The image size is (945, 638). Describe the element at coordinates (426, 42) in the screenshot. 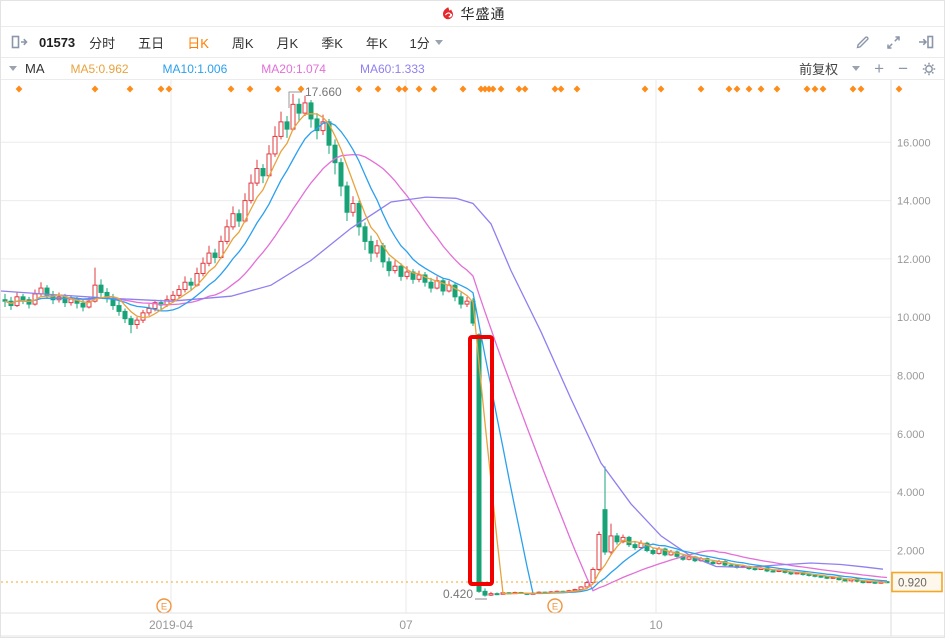

I see `minute-period-dropdown: 1分` at that location.